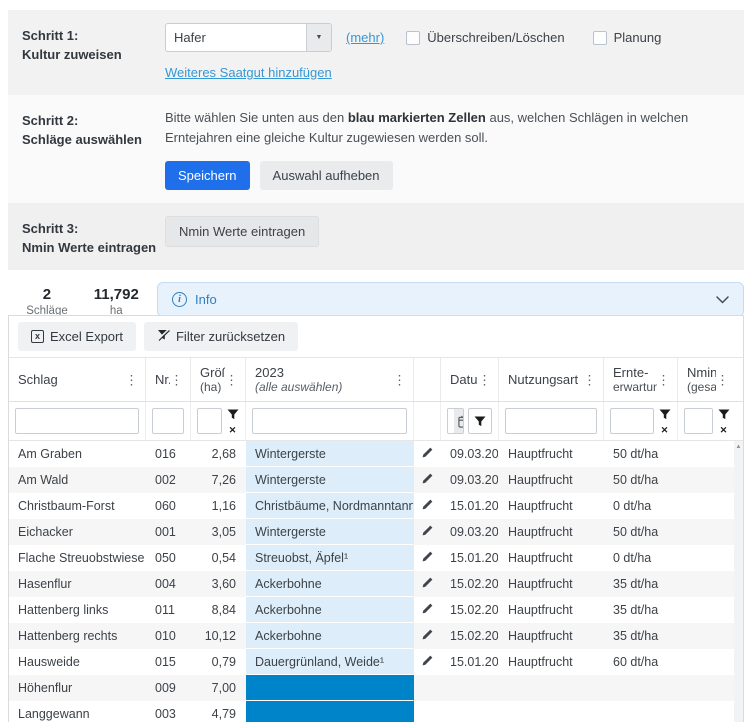 Image resolution: width=752 pixels, height=722 pixels. What do you see at coordinates (635, 387) in the screenshot?
I see `column-sublabel-ernte: erwartung` at bounding box center [635, 387].